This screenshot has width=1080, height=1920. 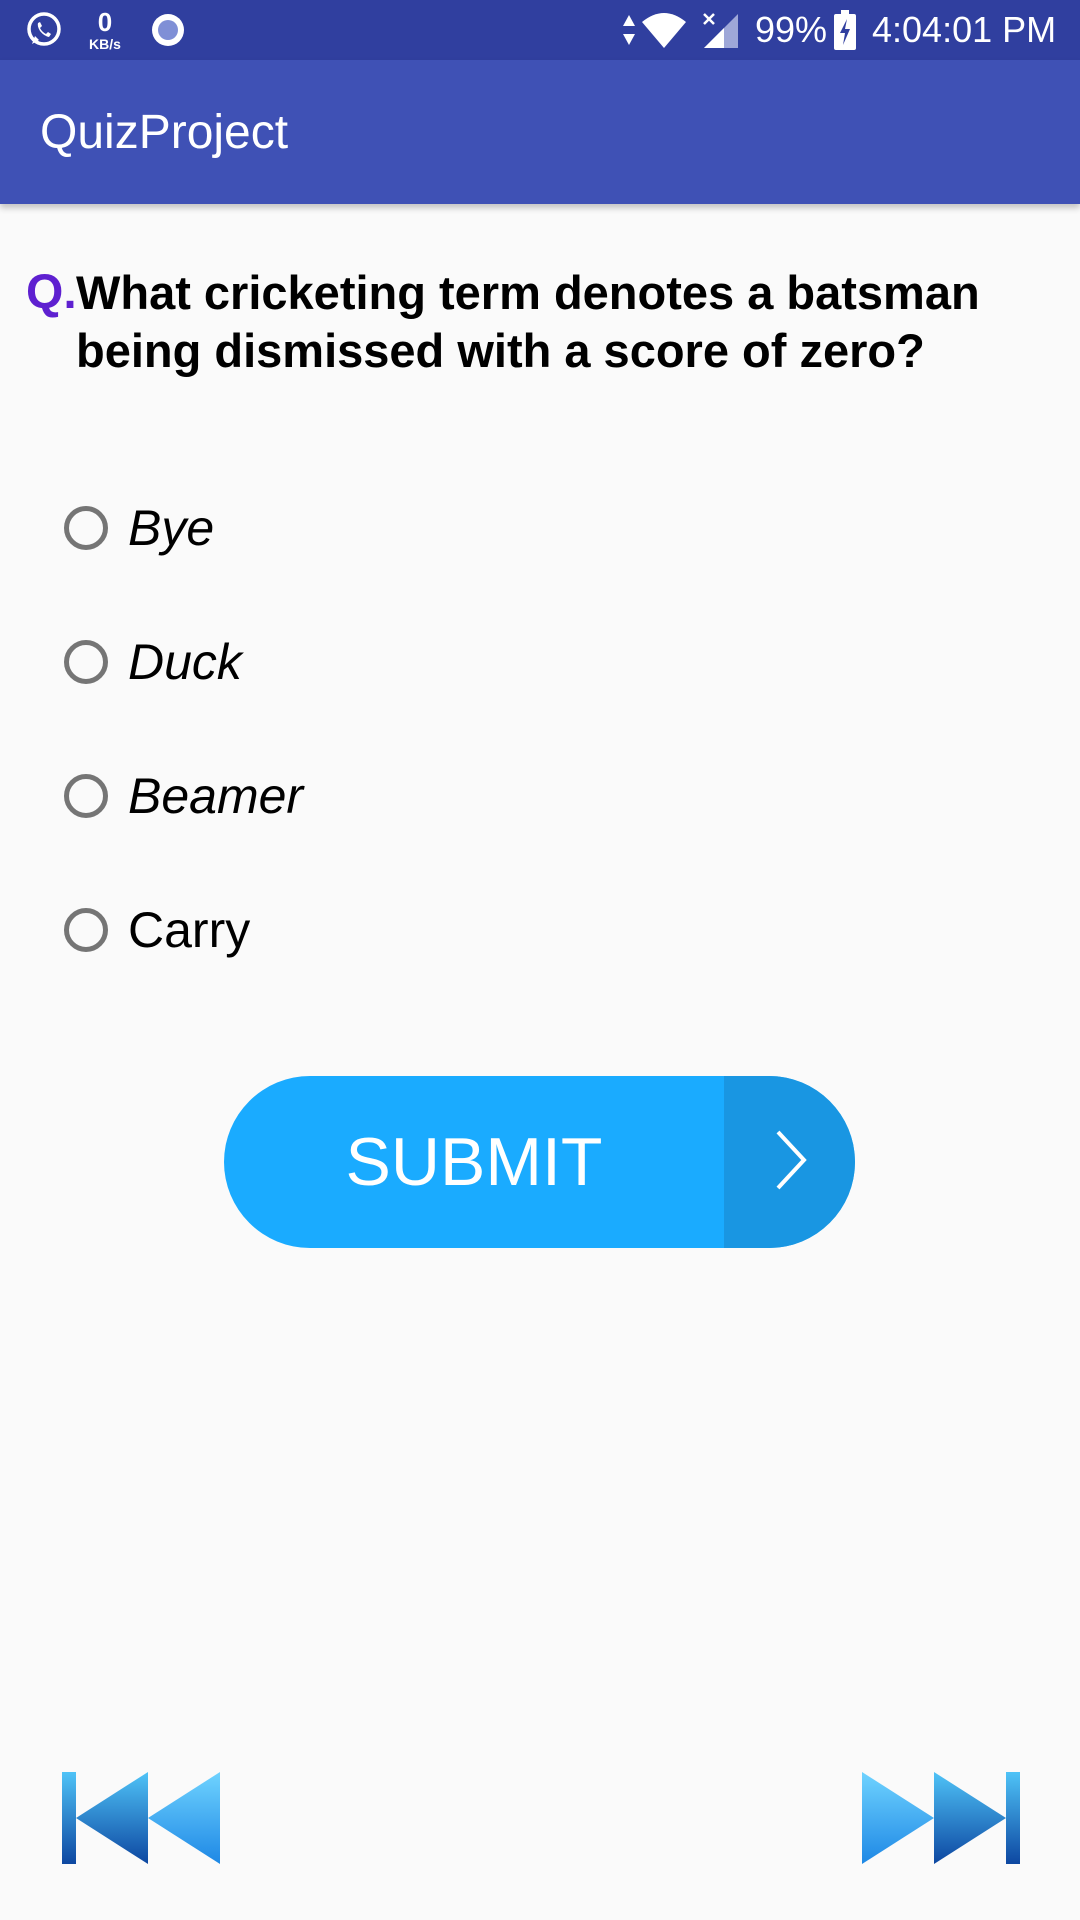 What do you see at coordinates (44, 30) in the screenshot?
I see `whatsapp-icon` at bounding box center [44, 30].